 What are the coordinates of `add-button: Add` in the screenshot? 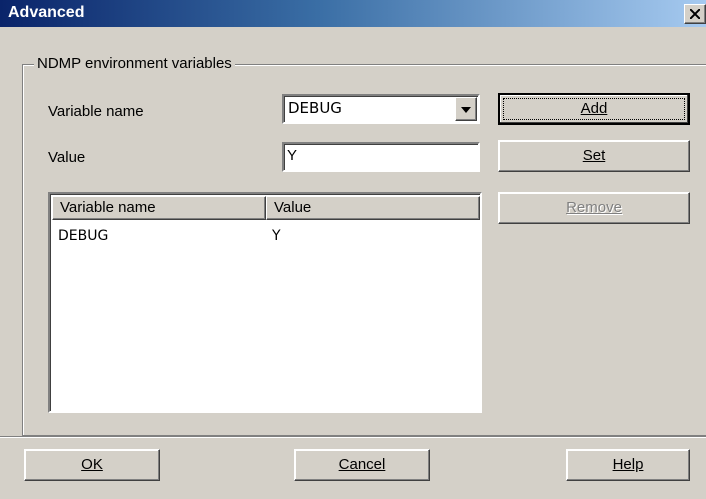 It's located at (594, 109).